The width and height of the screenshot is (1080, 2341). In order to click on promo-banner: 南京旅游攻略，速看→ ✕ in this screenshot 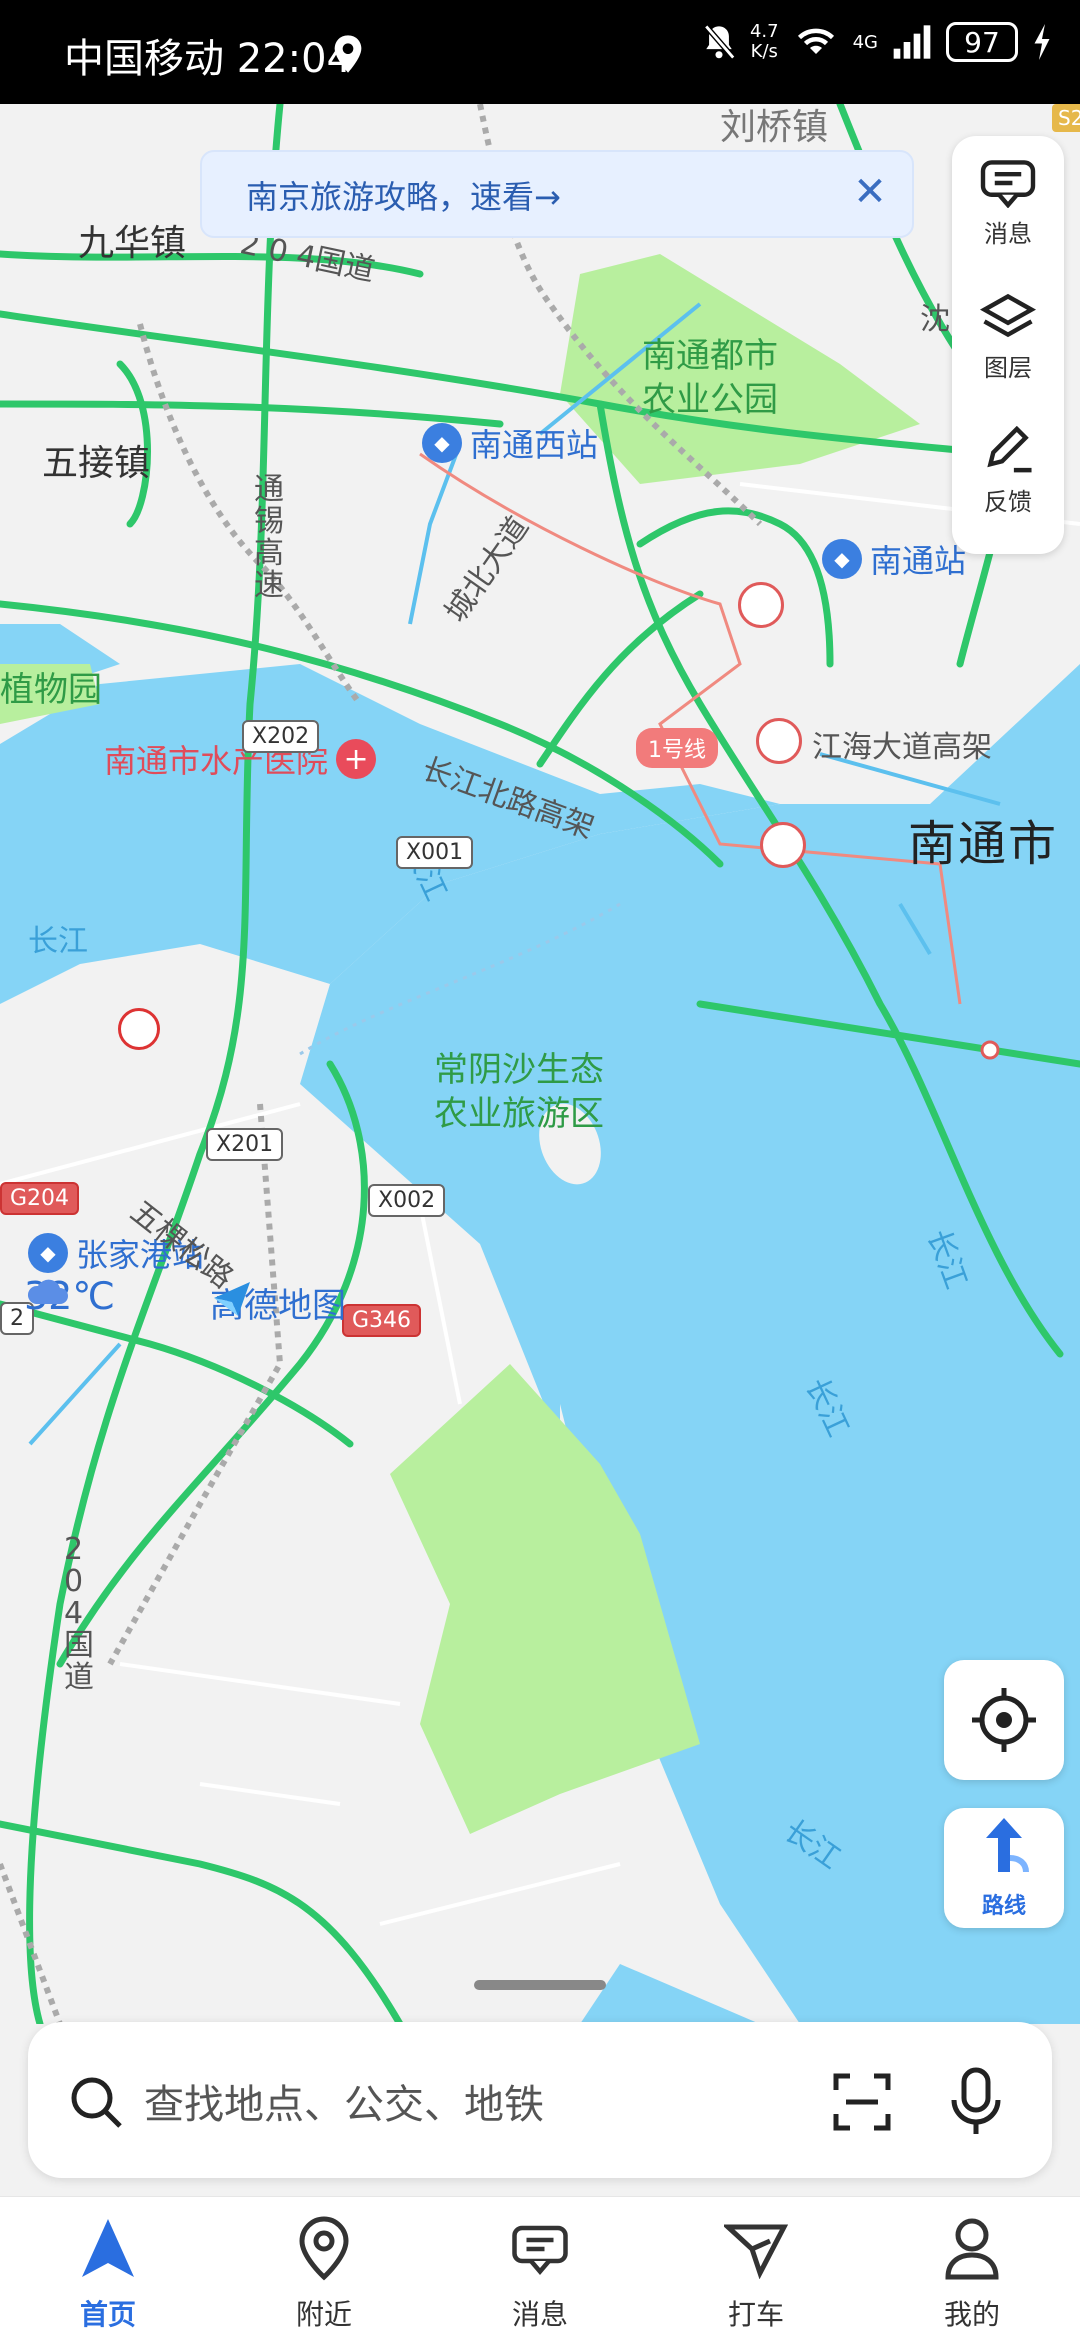, I will do `click(557, 194)`.